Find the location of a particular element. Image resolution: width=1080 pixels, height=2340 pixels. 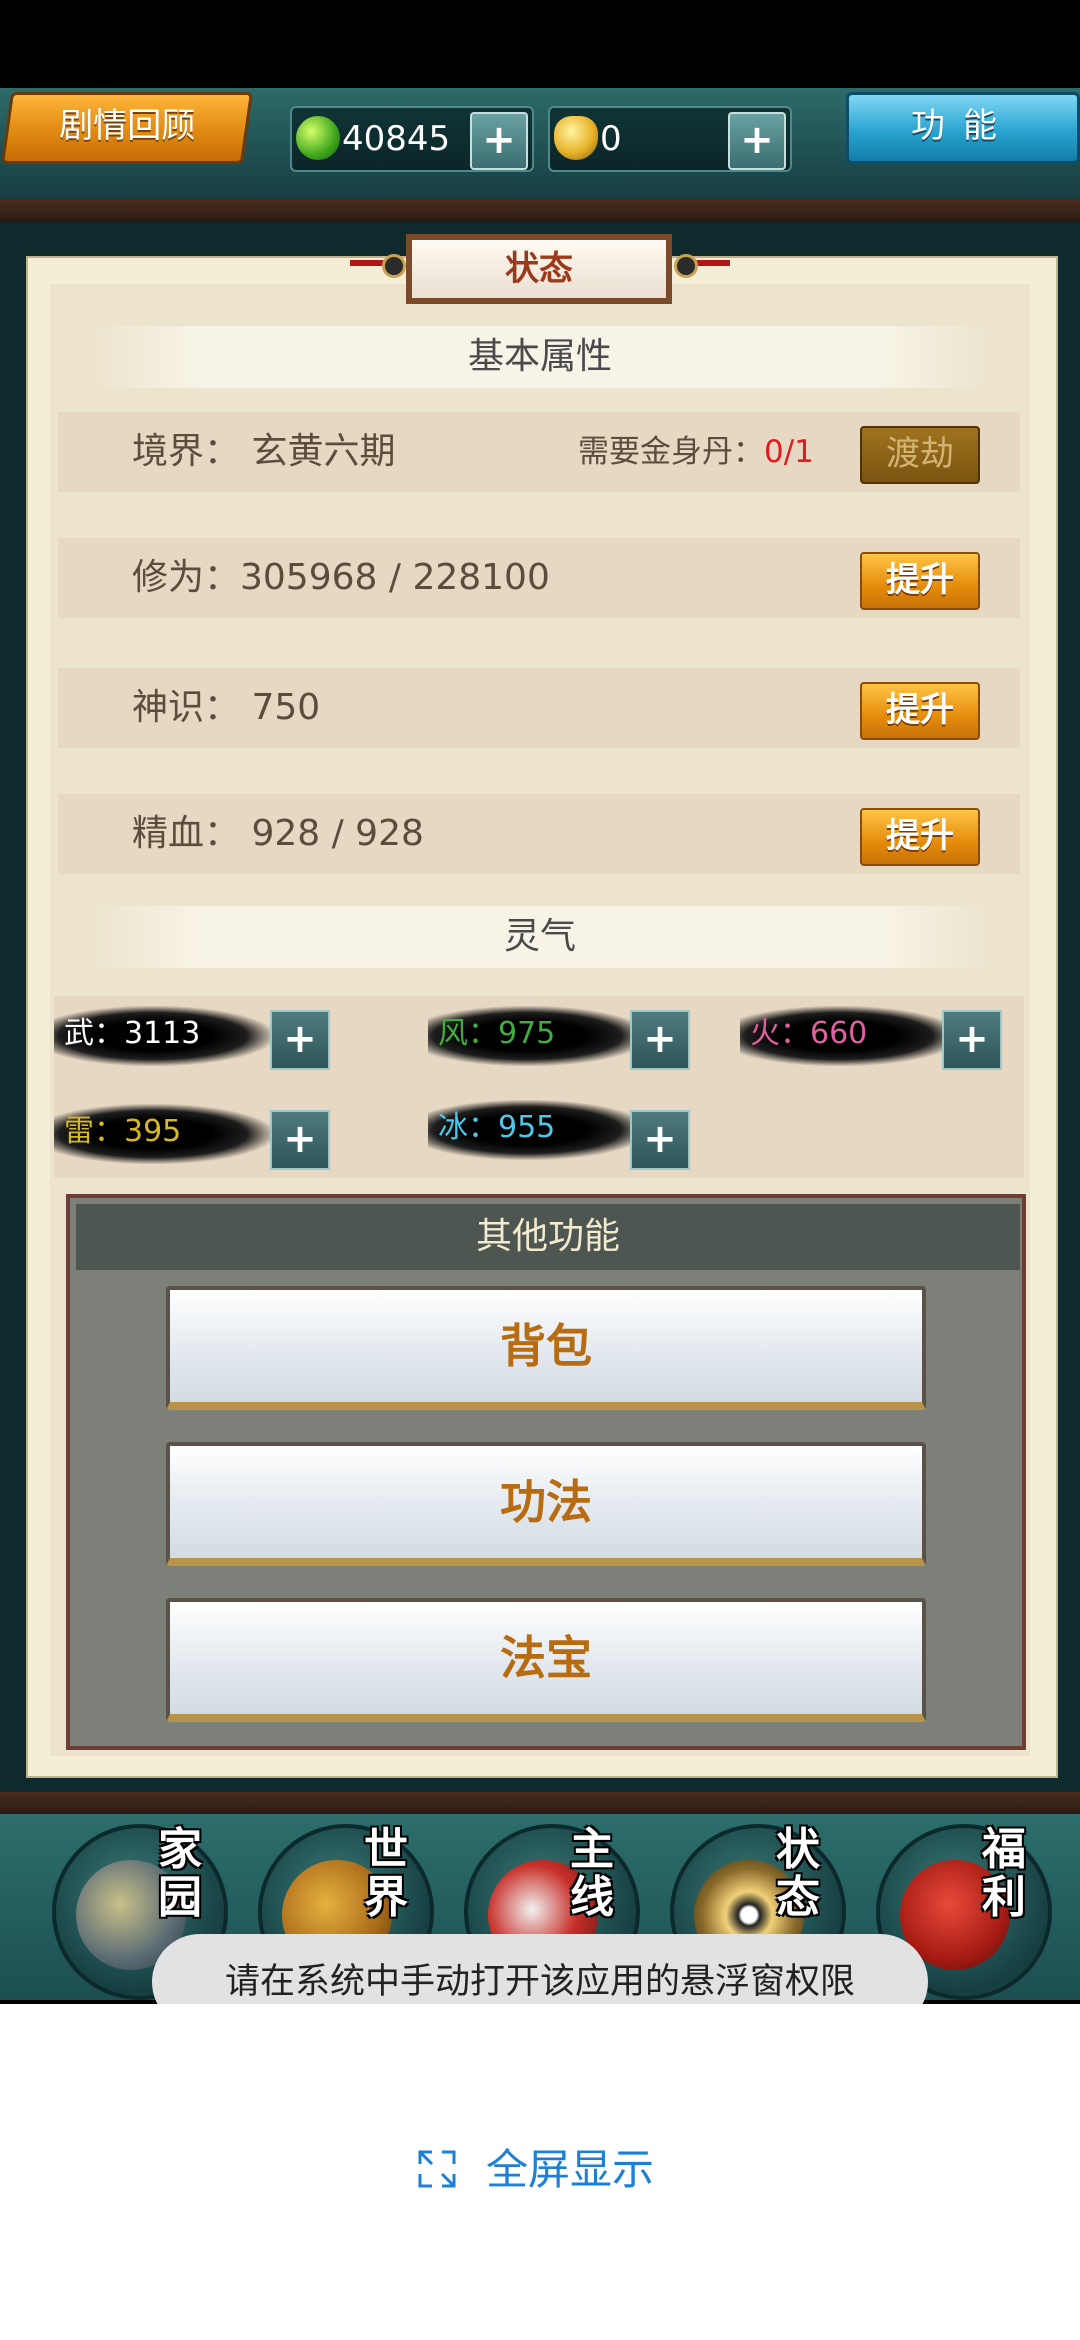

fire-energy-value: 660 is located at coordinates (839, 1033).